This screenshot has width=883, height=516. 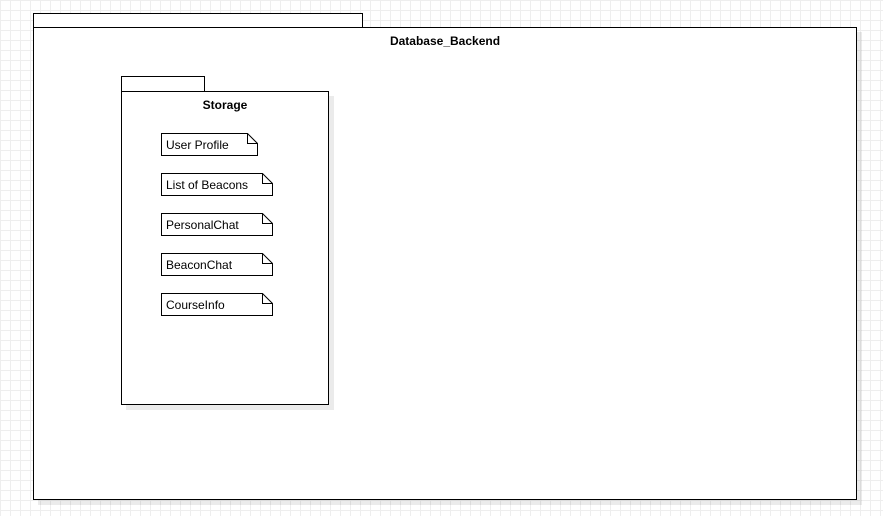 What do you see at coordinates (199, 265) in the screenshot?
I see `note-label: BeaconChat` at bounding box center [199, 265].